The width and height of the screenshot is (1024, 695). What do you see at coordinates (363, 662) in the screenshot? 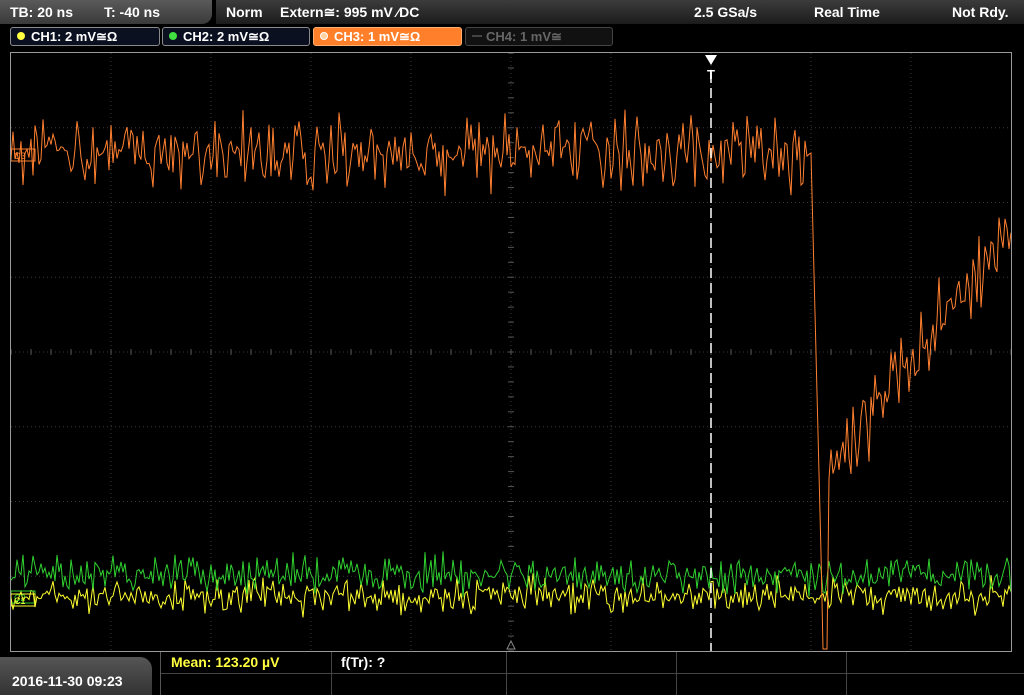
I see `measurement-rise-freq: f(Tr): ?` at bounding box center [363, 662].